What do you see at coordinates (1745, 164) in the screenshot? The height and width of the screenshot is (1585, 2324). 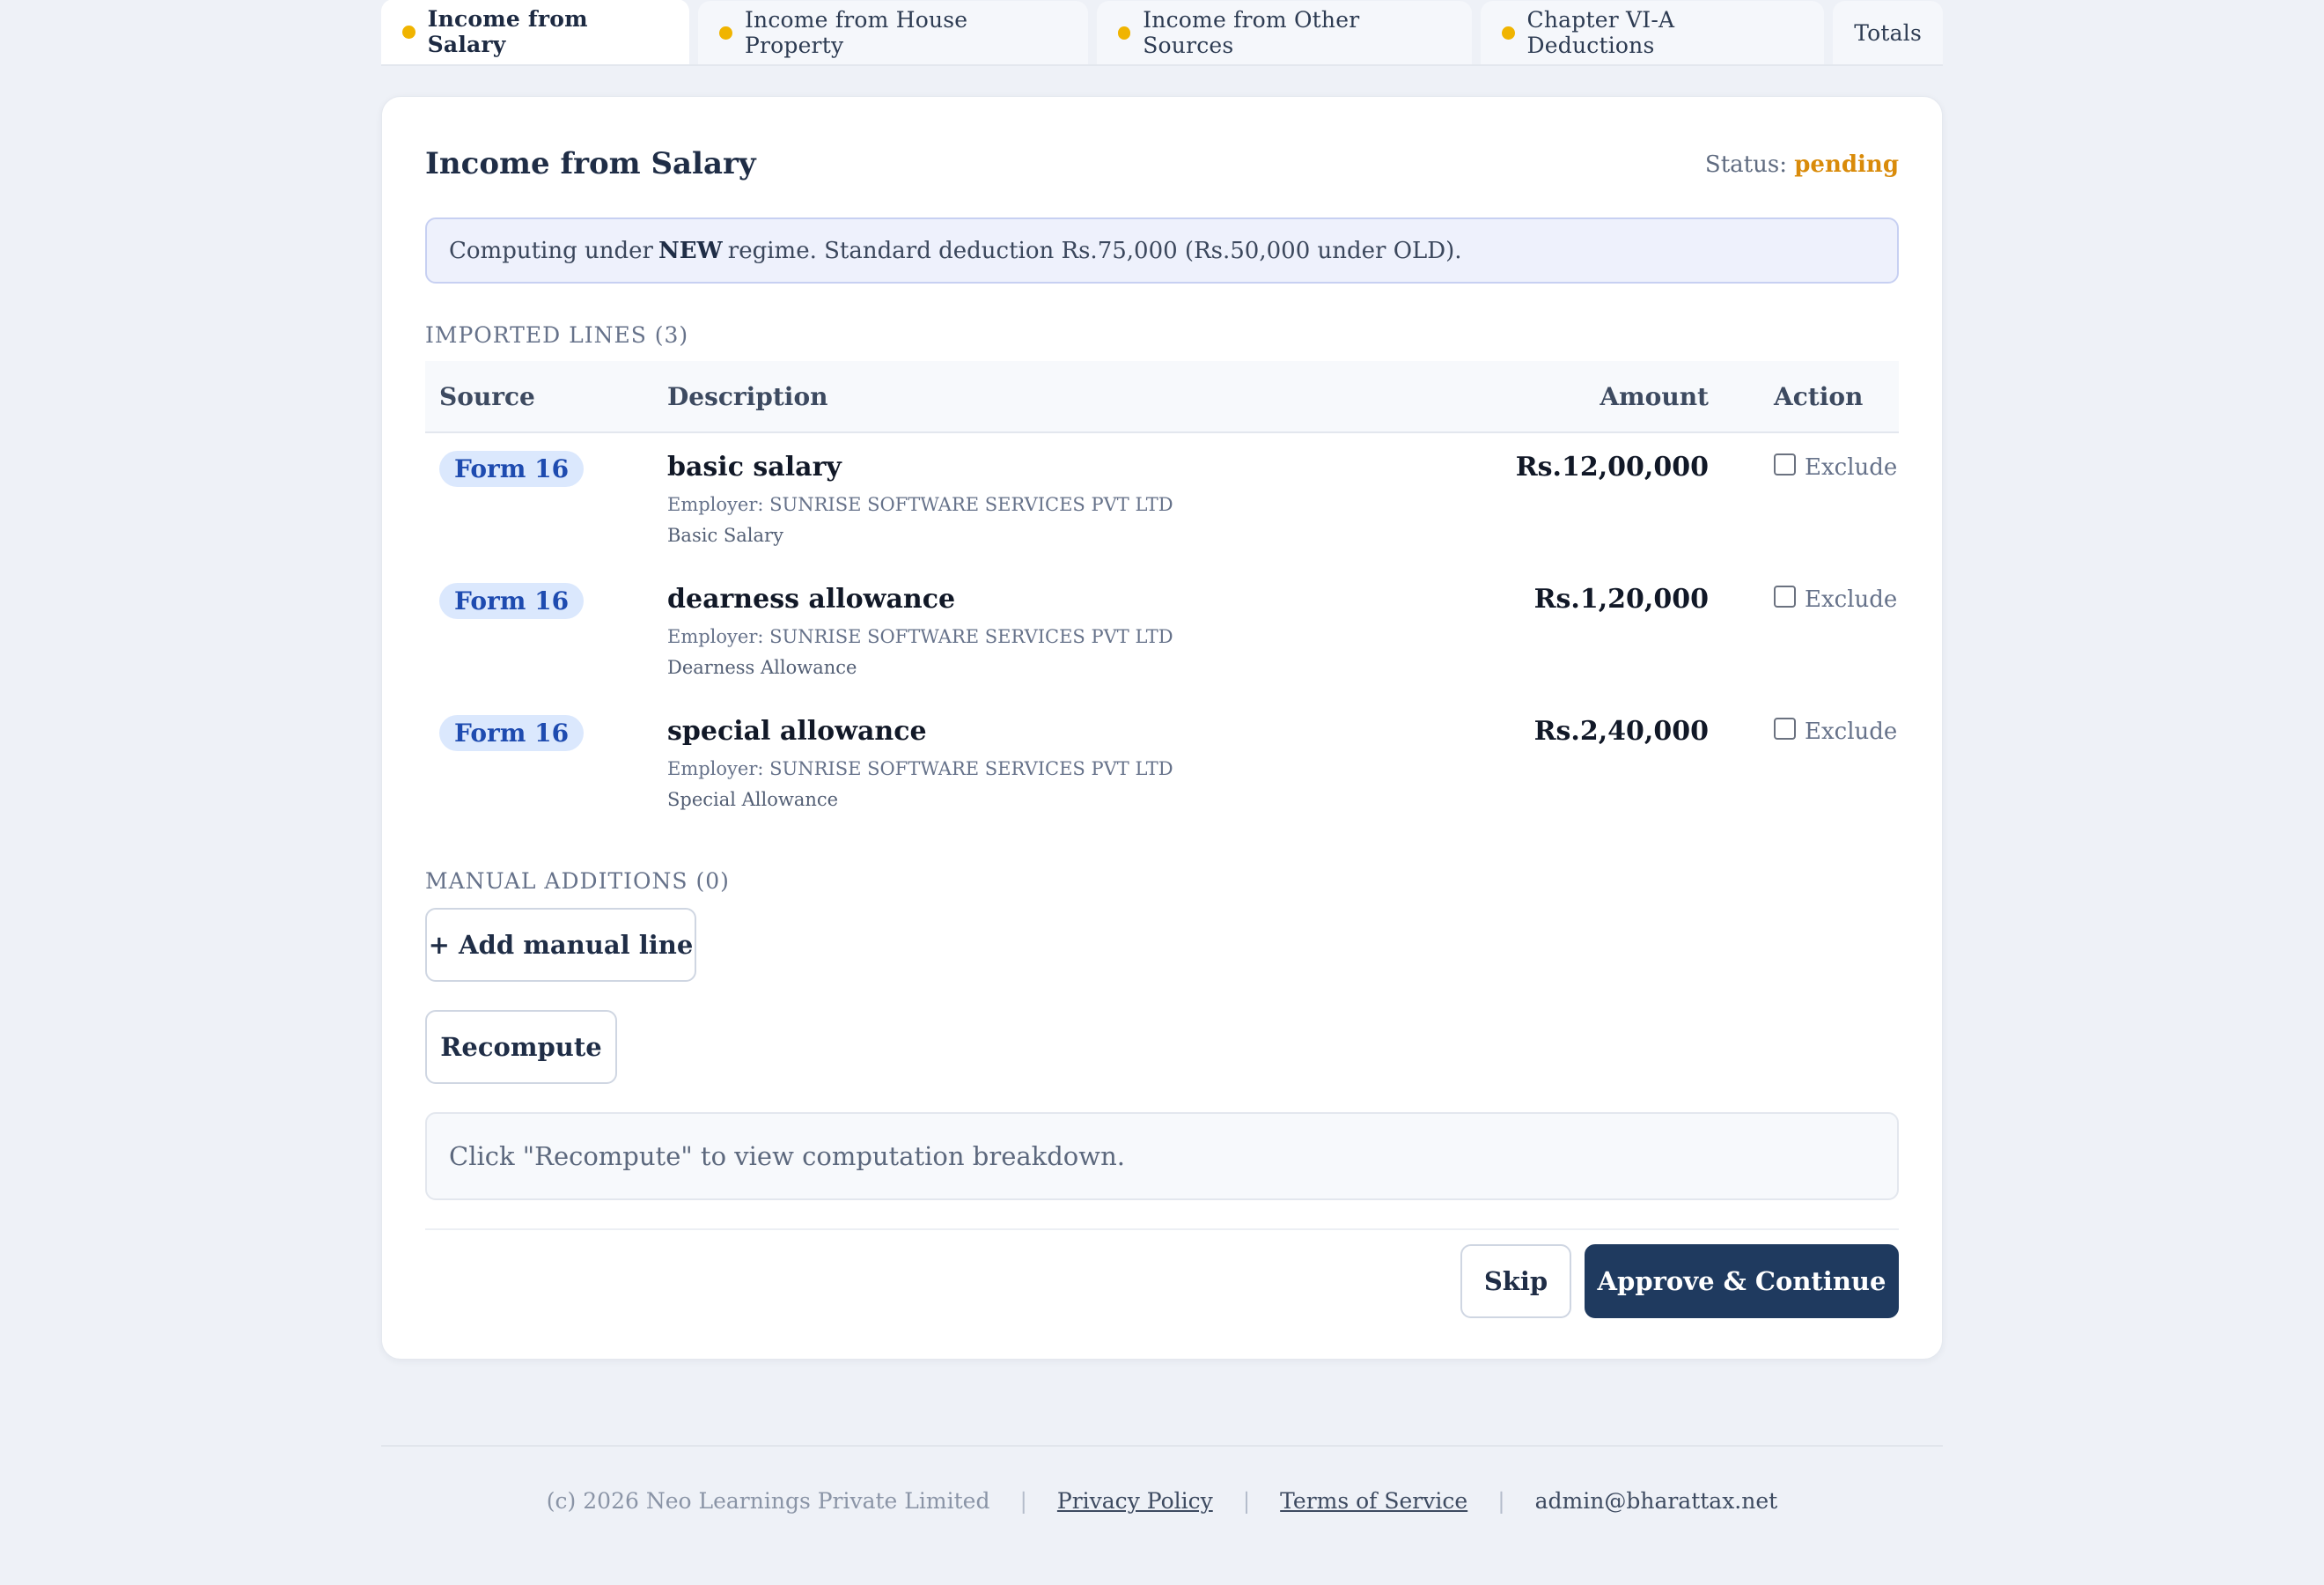 I see `status-label: Status:` at bounding box center [1745, 164].